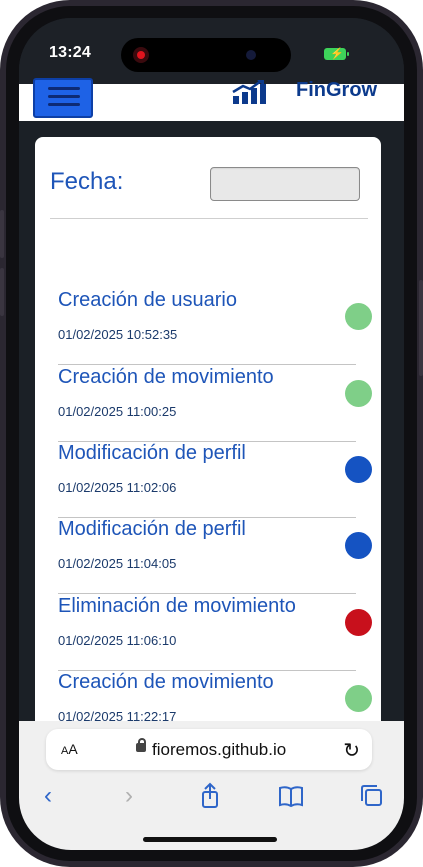 The height and width of the screenshot is (867, 423). I want to click on activity-datetime: 01/02/2025 11:06:10, so click(117, 640).